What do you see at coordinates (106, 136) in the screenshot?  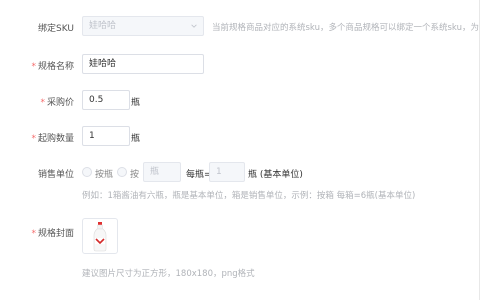 I see `min-qty-input: 1` at bounding box center [106, 136].